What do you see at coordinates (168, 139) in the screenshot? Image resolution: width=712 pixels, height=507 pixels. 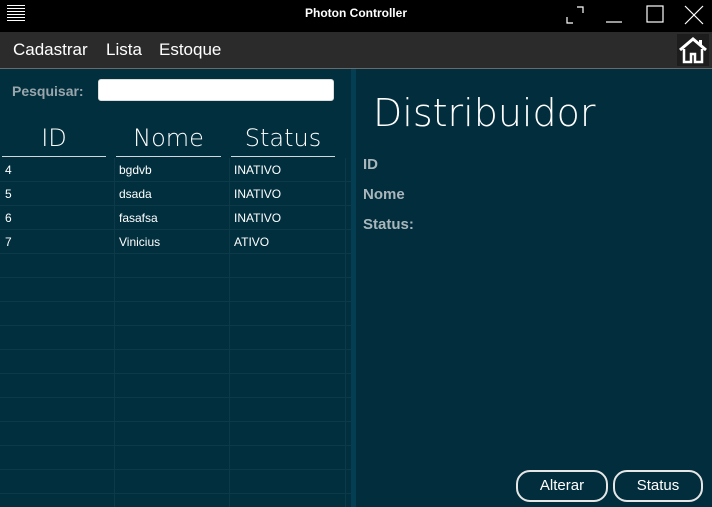 I see `column-header-nome: Nome` at bounding box center [168, 139].